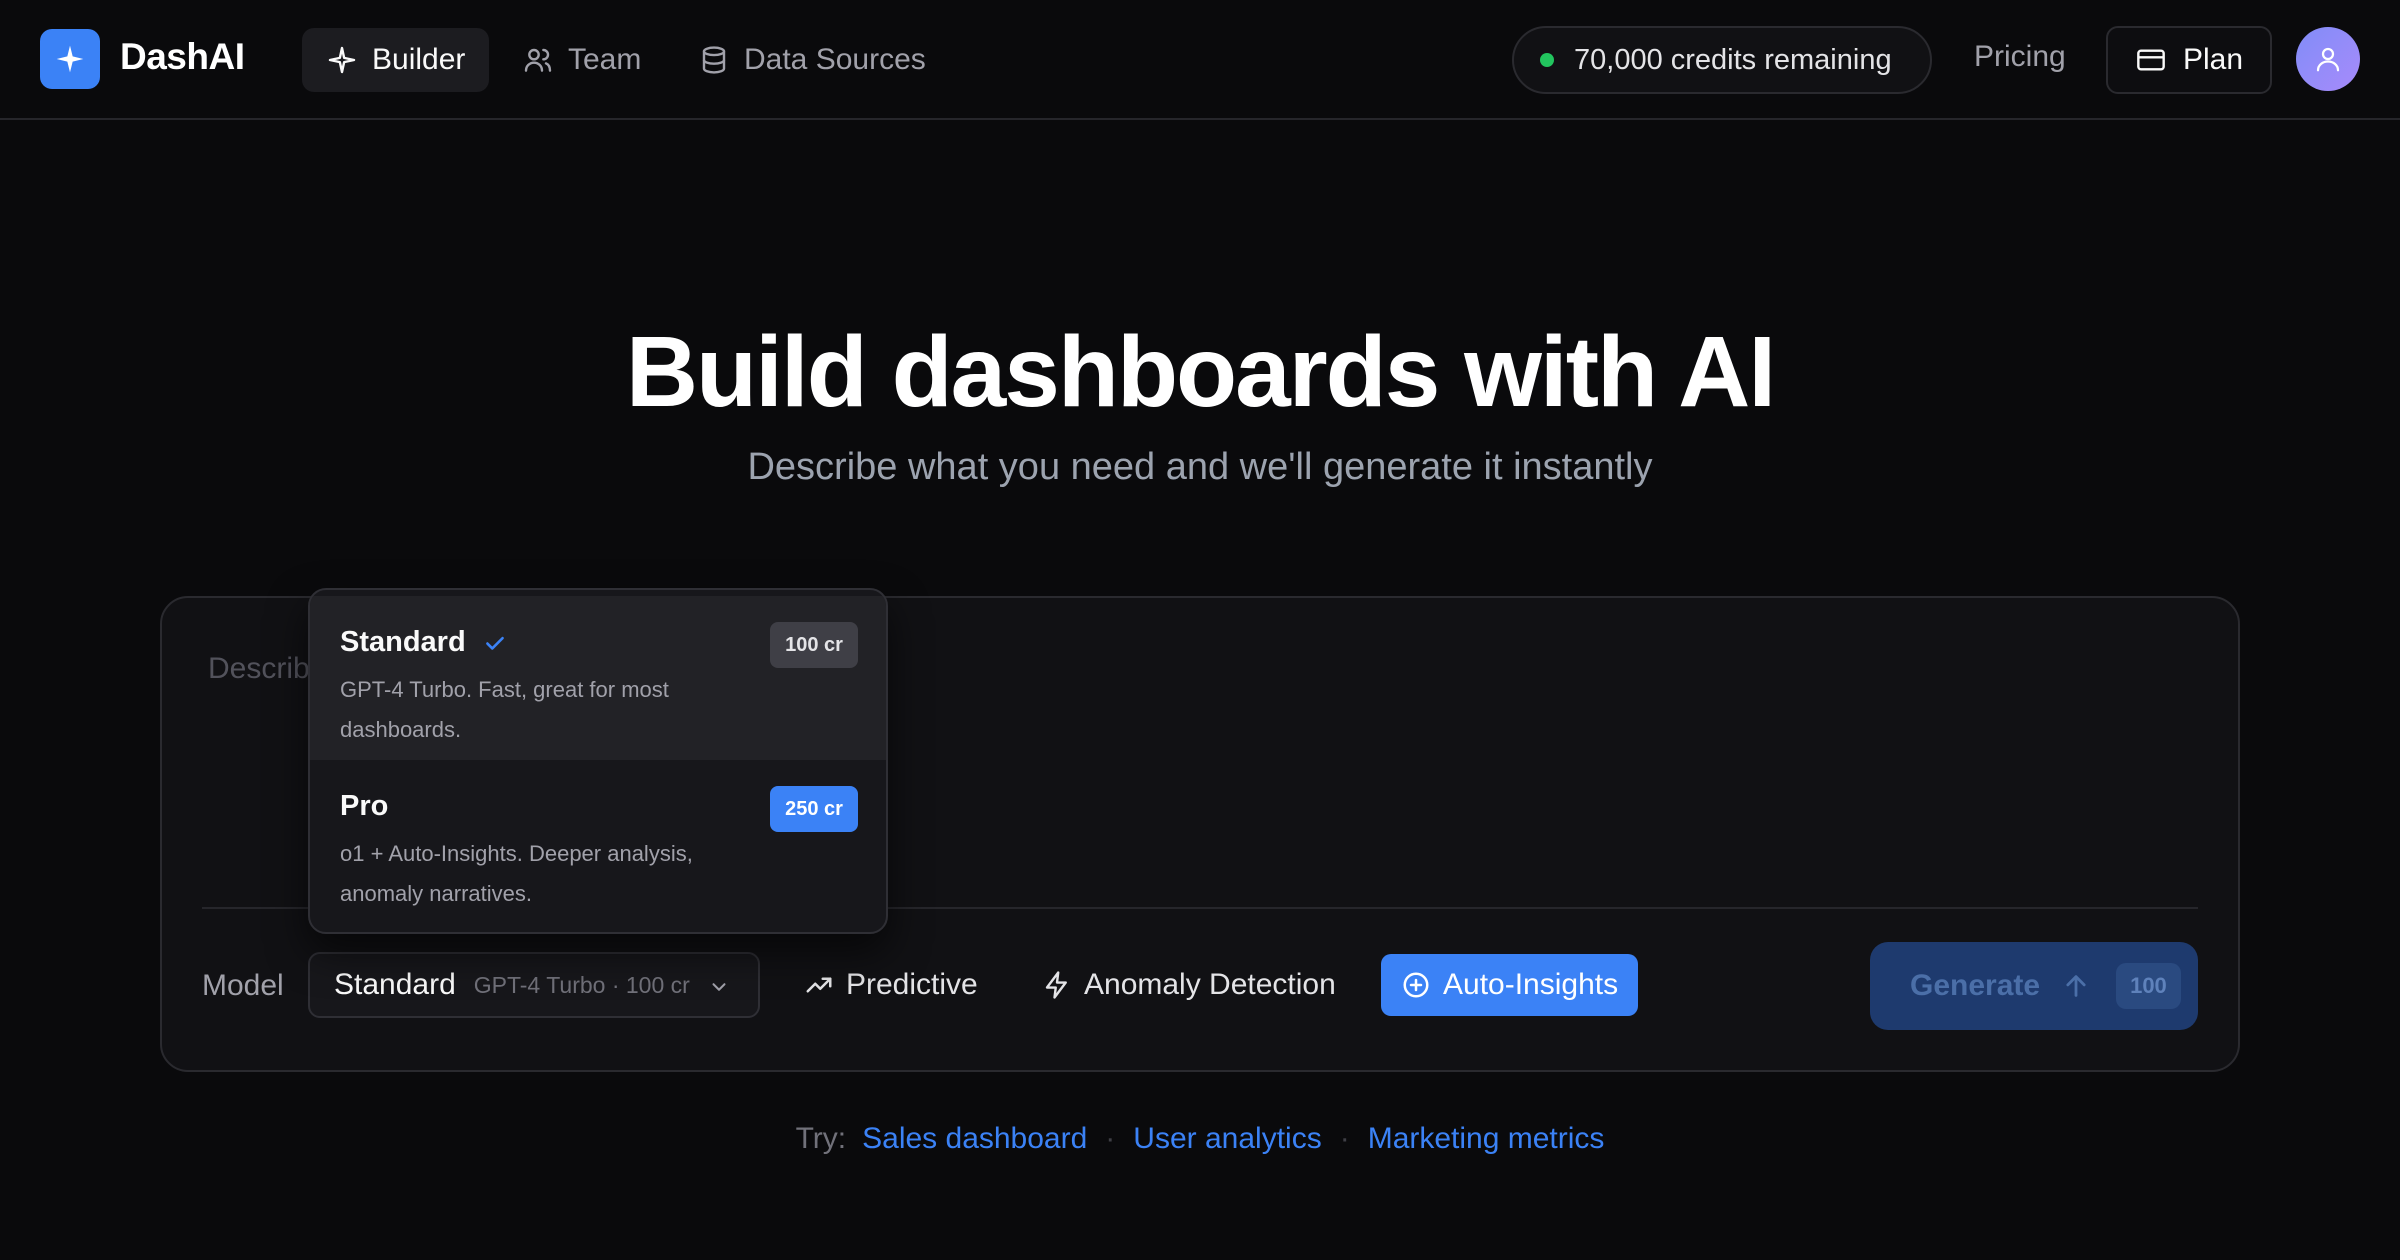 The height and width of the screenshot is (1260, 2400). What do you see at coordinates (538, 60) in the screenshot?
I see `users-icon` at bounding box center [538, 60].